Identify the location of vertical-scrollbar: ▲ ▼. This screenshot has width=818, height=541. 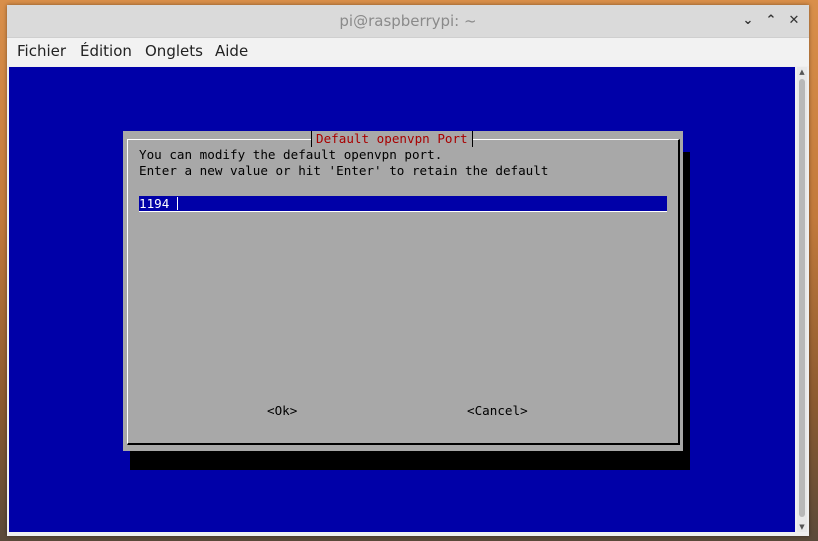
(802, 299).